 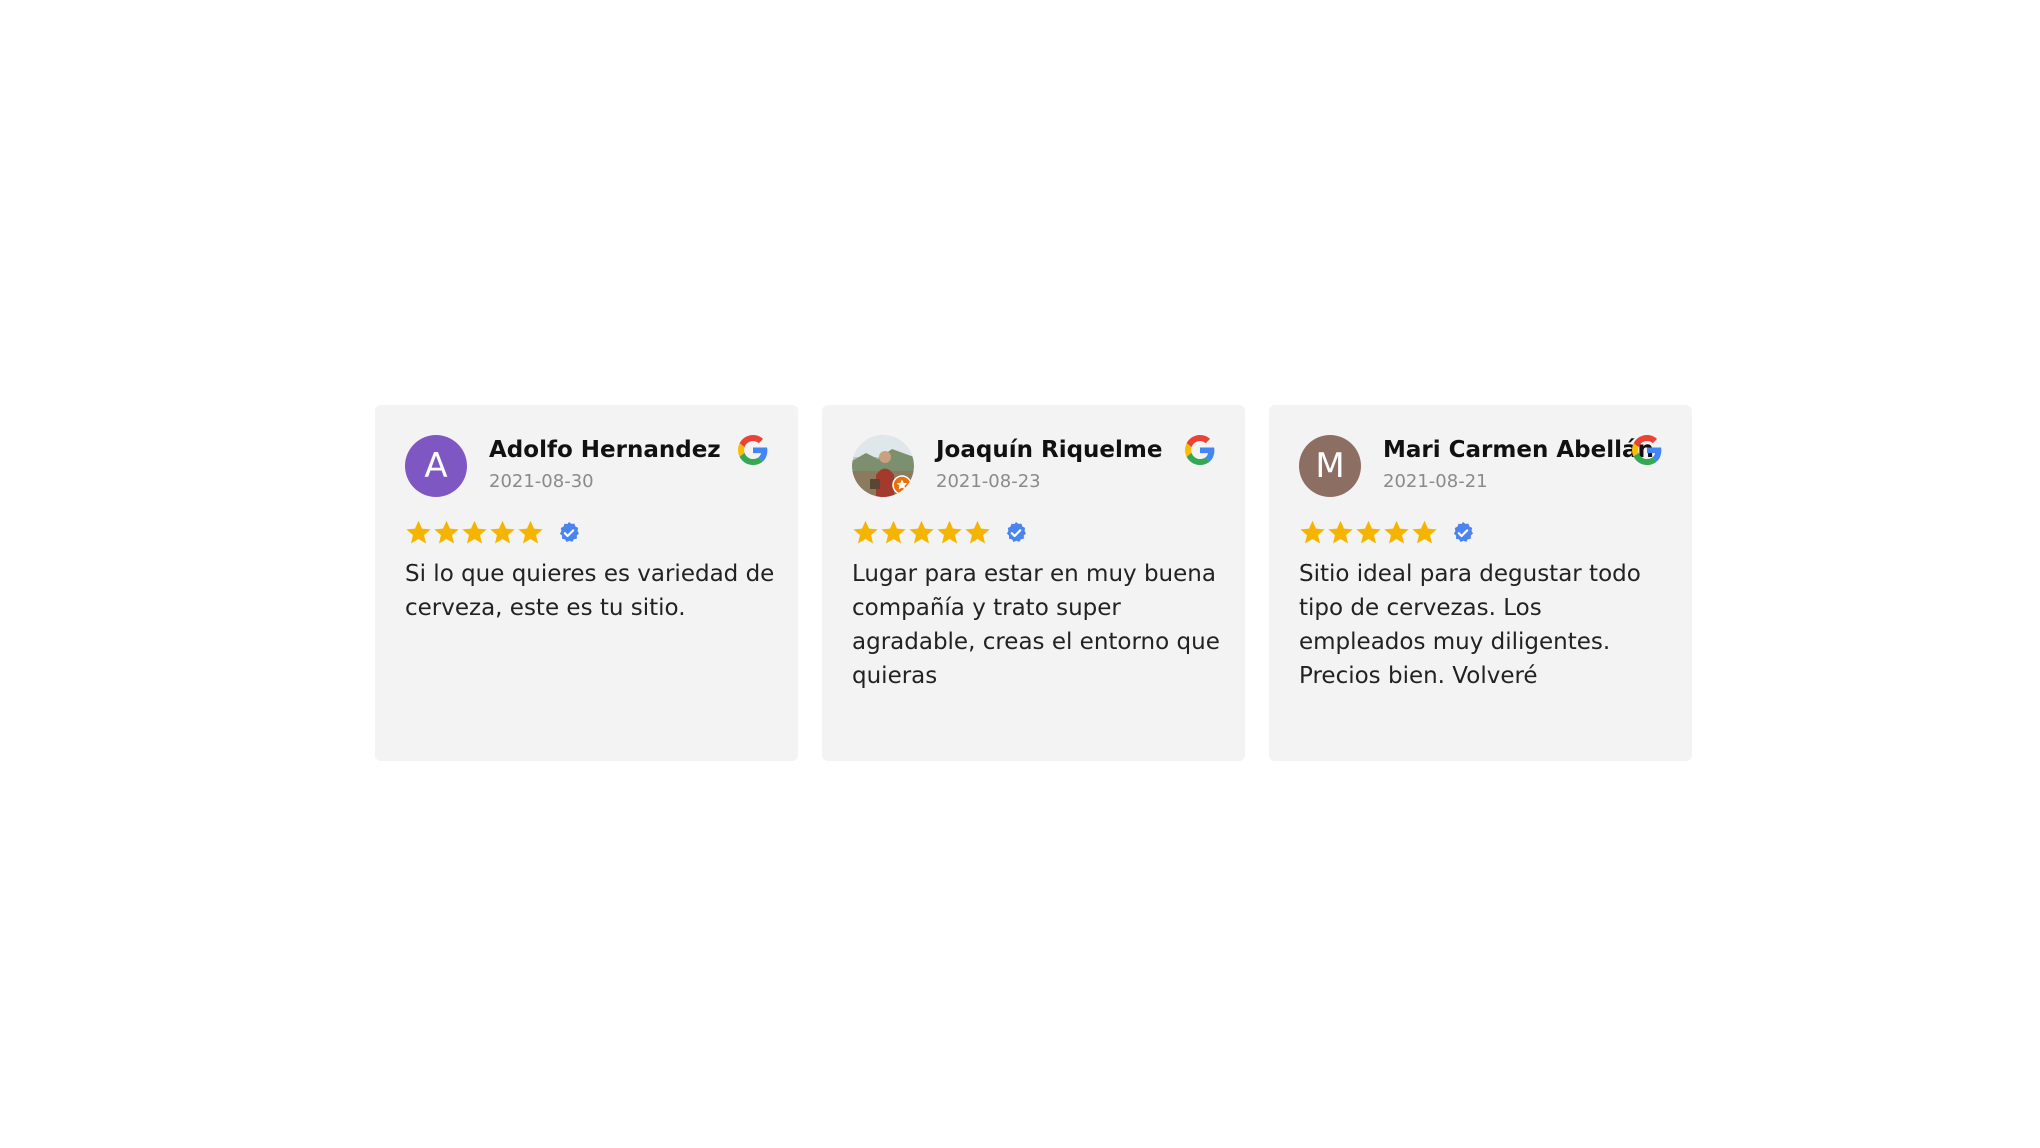 What do you see at coordinates (541, 481) in the screenshot?
I see `review-date: 2021-08-30` at bounding box center [541, 481].